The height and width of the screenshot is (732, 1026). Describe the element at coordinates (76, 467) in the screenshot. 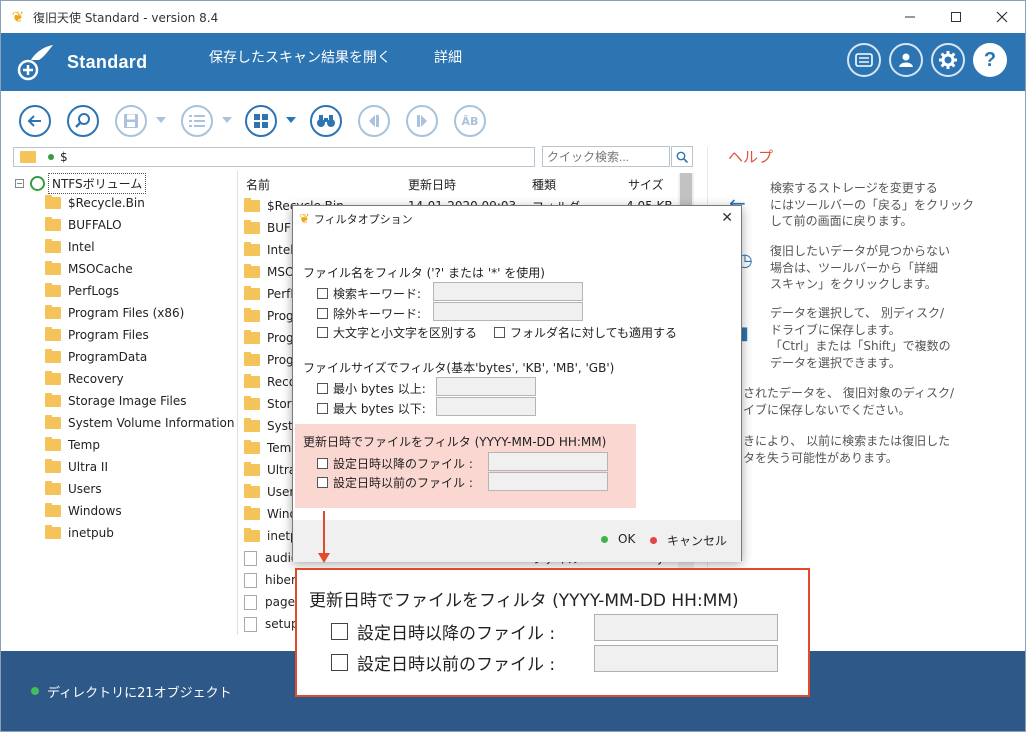

I see `tree-item: Ultra II` at that location.